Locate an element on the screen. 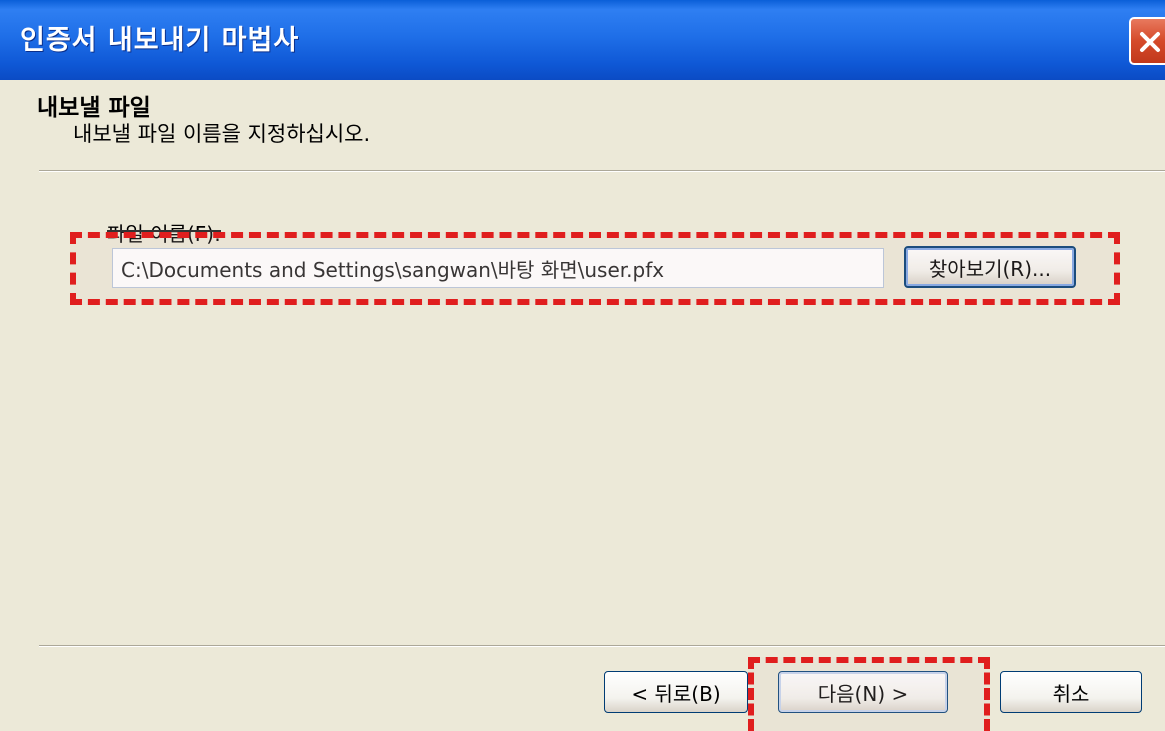  title-bar: 인증서 내보내기 마법사 is located at coordinates (582, 40).